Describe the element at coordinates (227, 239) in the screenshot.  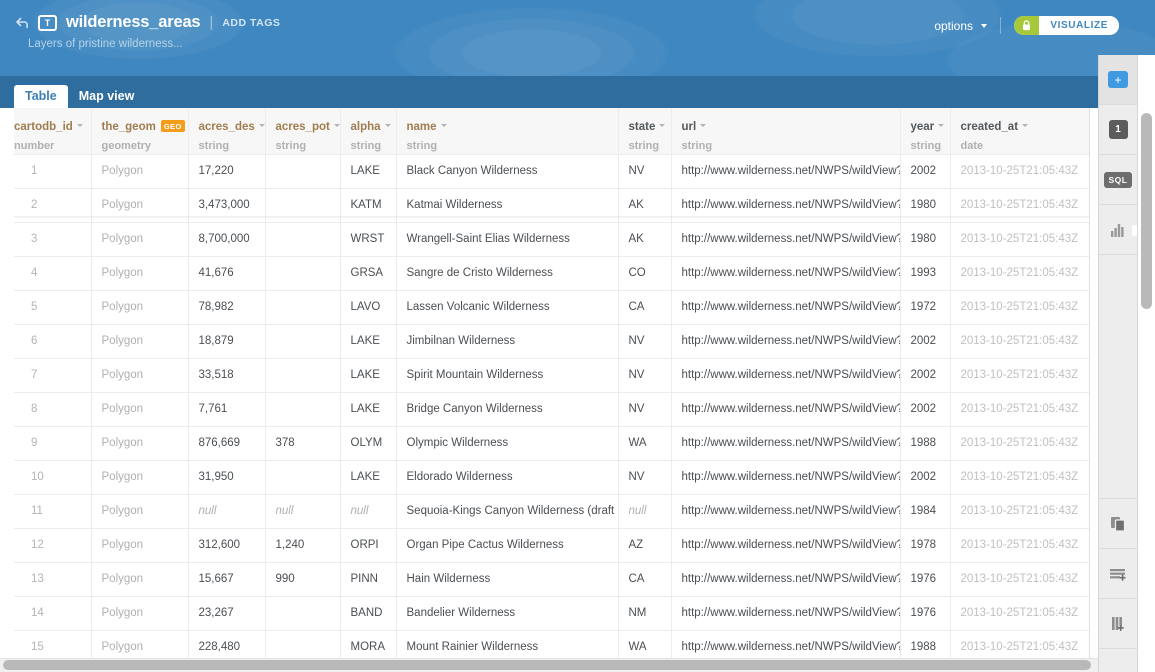
I see `cell-acres_des: 8,700,000` at that location.